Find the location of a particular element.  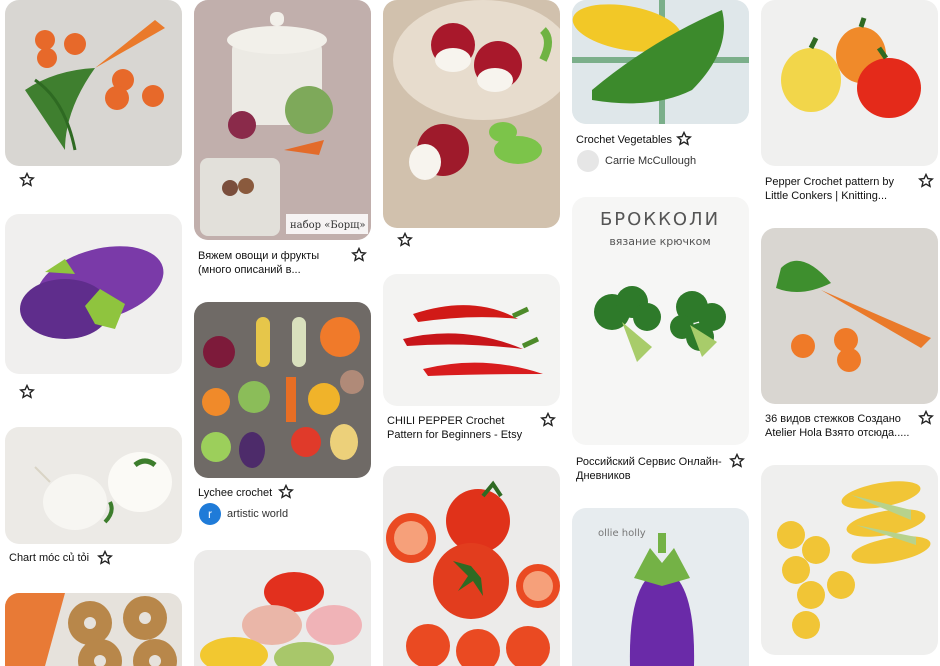

pin-caption: Crochet Vegetables is located at coordinates (624, 140).